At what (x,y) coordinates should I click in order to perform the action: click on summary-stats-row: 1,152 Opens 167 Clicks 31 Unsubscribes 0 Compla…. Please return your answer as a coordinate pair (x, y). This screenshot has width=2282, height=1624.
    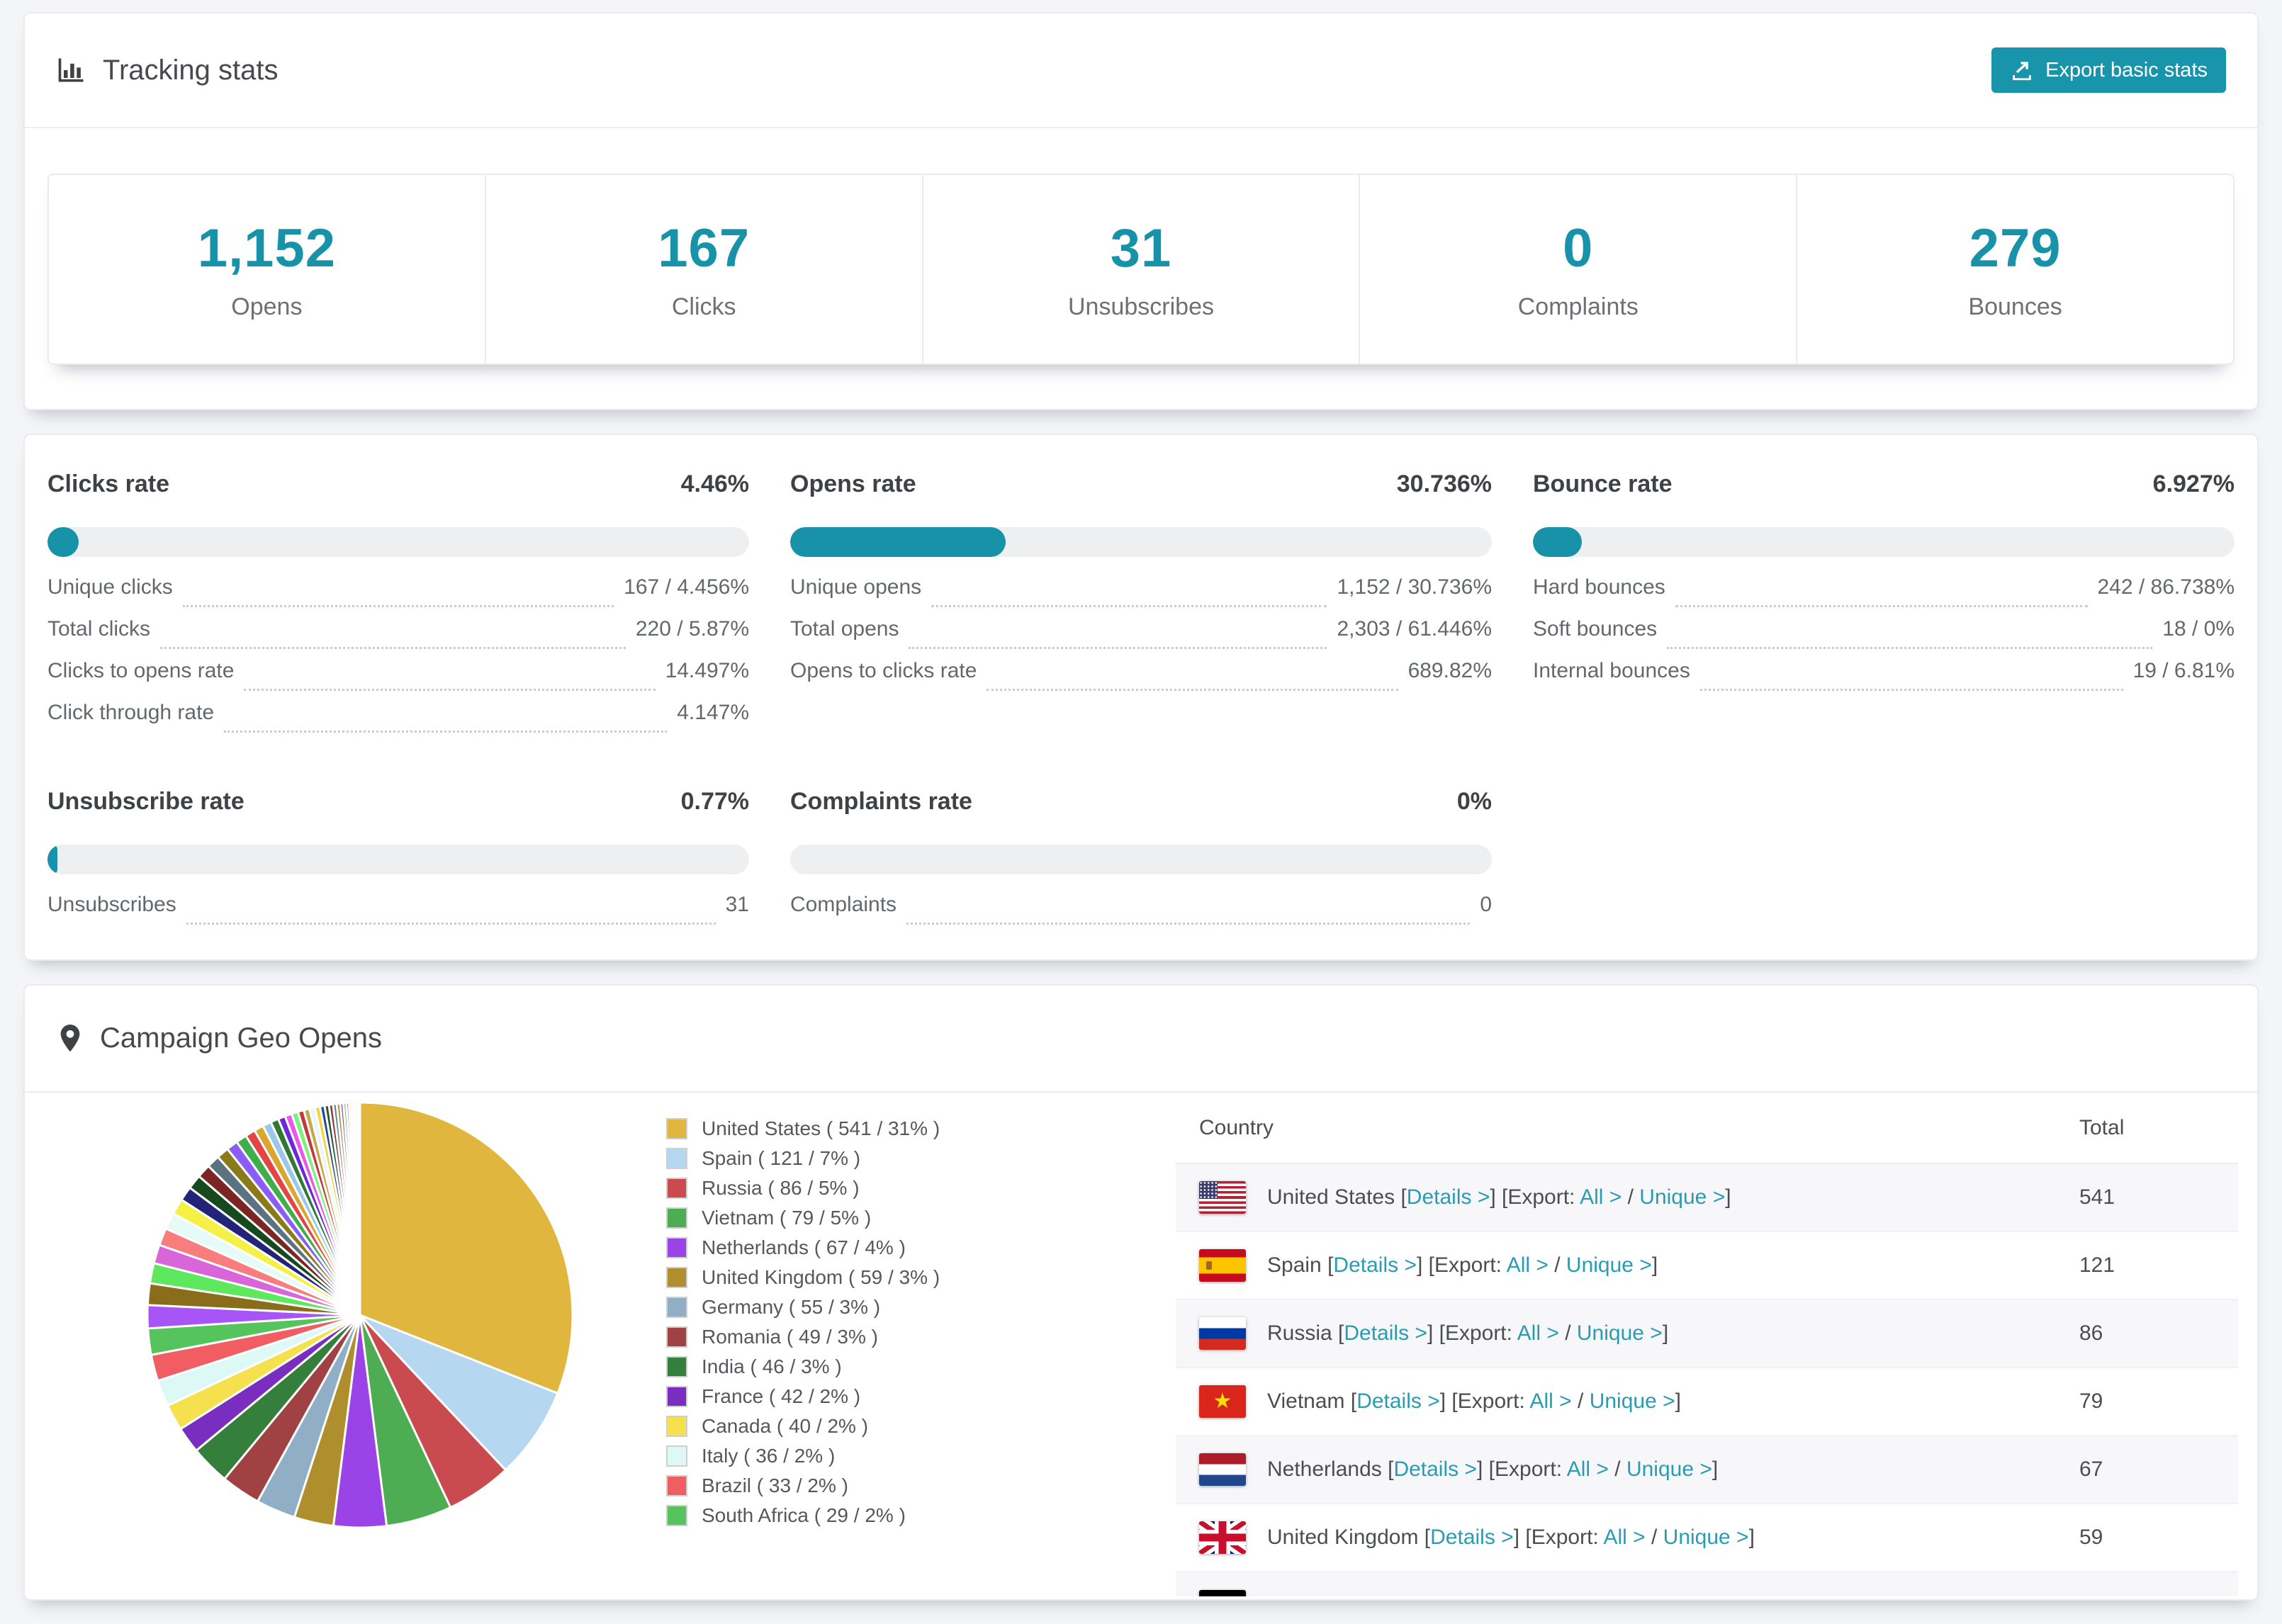
    Looking at the image, I should click on (1141, 269).